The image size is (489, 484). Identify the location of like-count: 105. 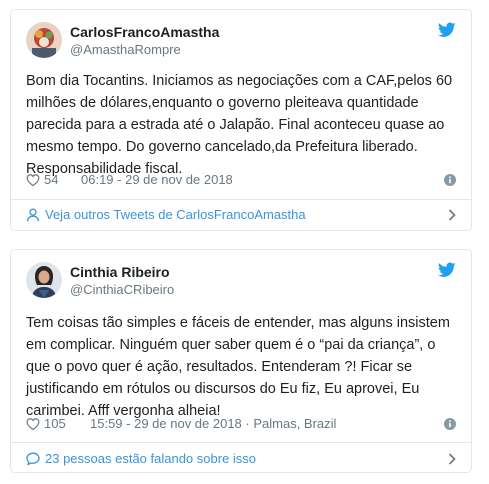
(55, 424).